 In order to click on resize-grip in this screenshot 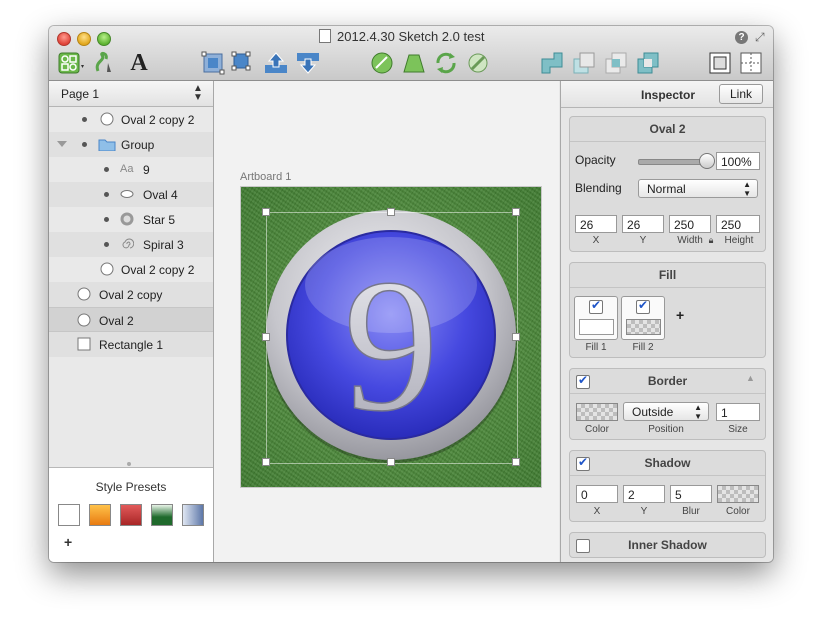, I will do `click(129, 464)`.